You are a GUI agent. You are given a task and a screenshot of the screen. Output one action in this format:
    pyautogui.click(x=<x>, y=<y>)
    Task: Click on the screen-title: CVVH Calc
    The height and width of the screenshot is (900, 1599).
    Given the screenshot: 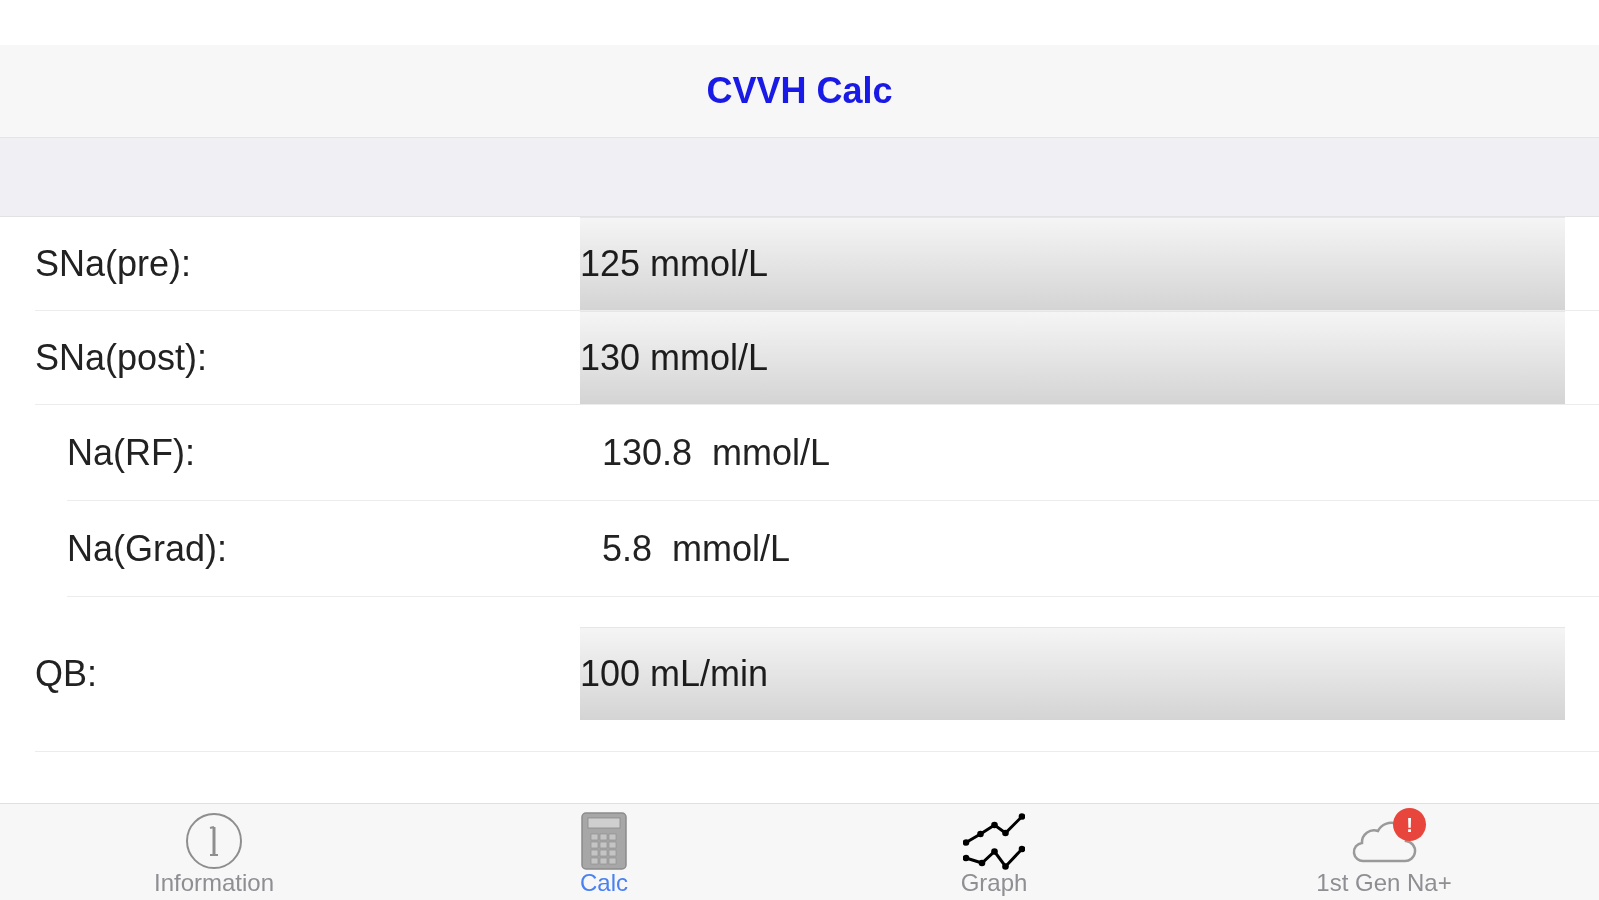 What is the action you would take?
    pyautogui.click(x=799, y=91)
    